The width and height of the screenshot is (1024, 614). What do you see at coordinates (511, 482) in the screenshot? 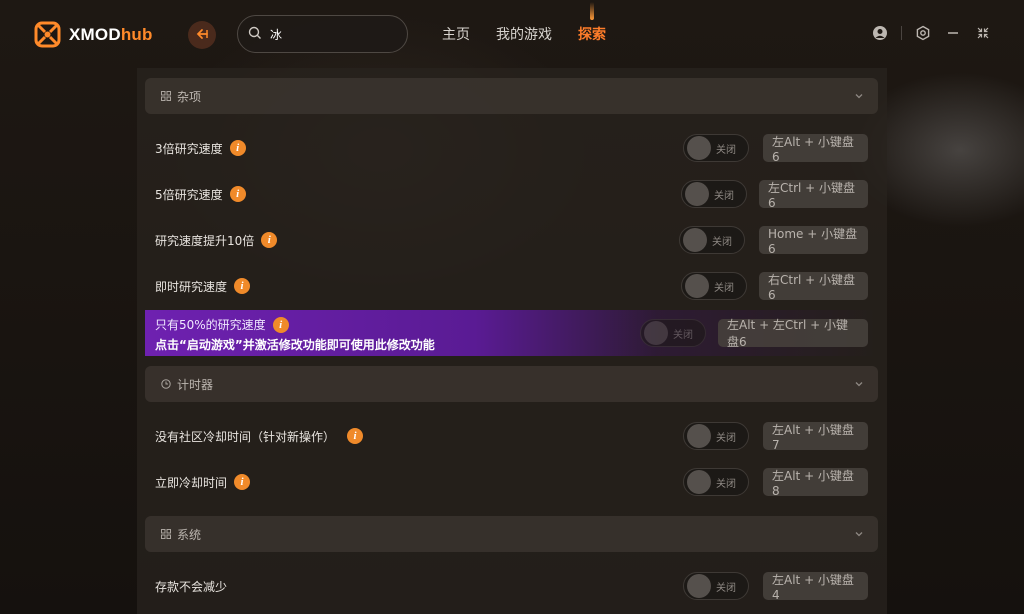
I see `mod-row: 立即冷却时间 i 关闭 左Alt + 小键盘8` at bounding box center [511, 482].